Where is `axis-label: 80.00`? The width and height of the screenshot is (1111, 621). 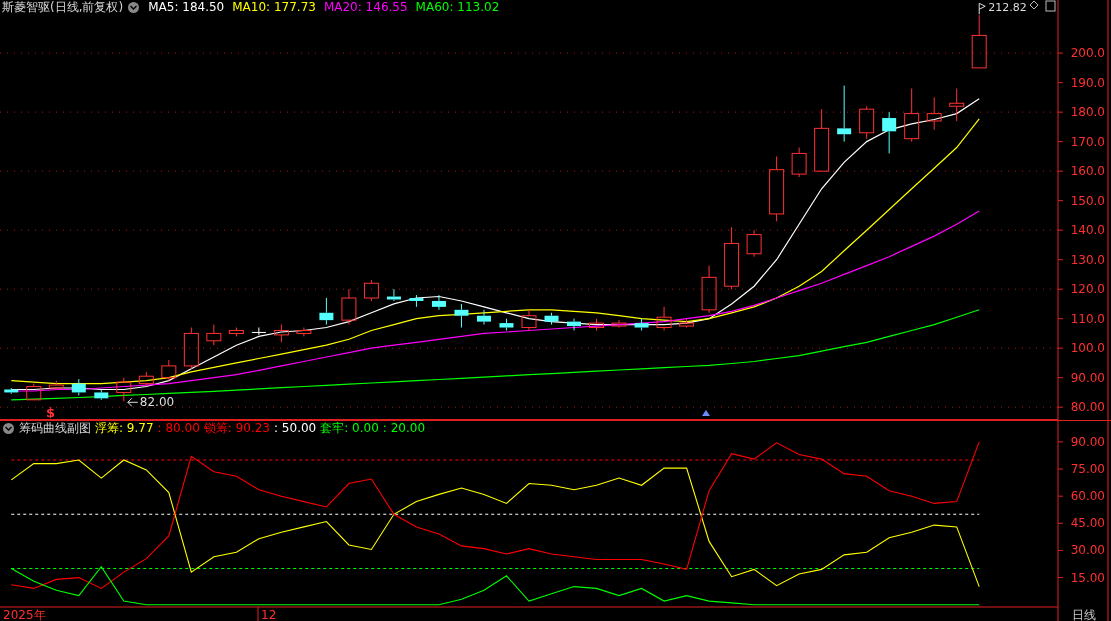
axis-label: 80.00 is located at coordinates (1087, 407).